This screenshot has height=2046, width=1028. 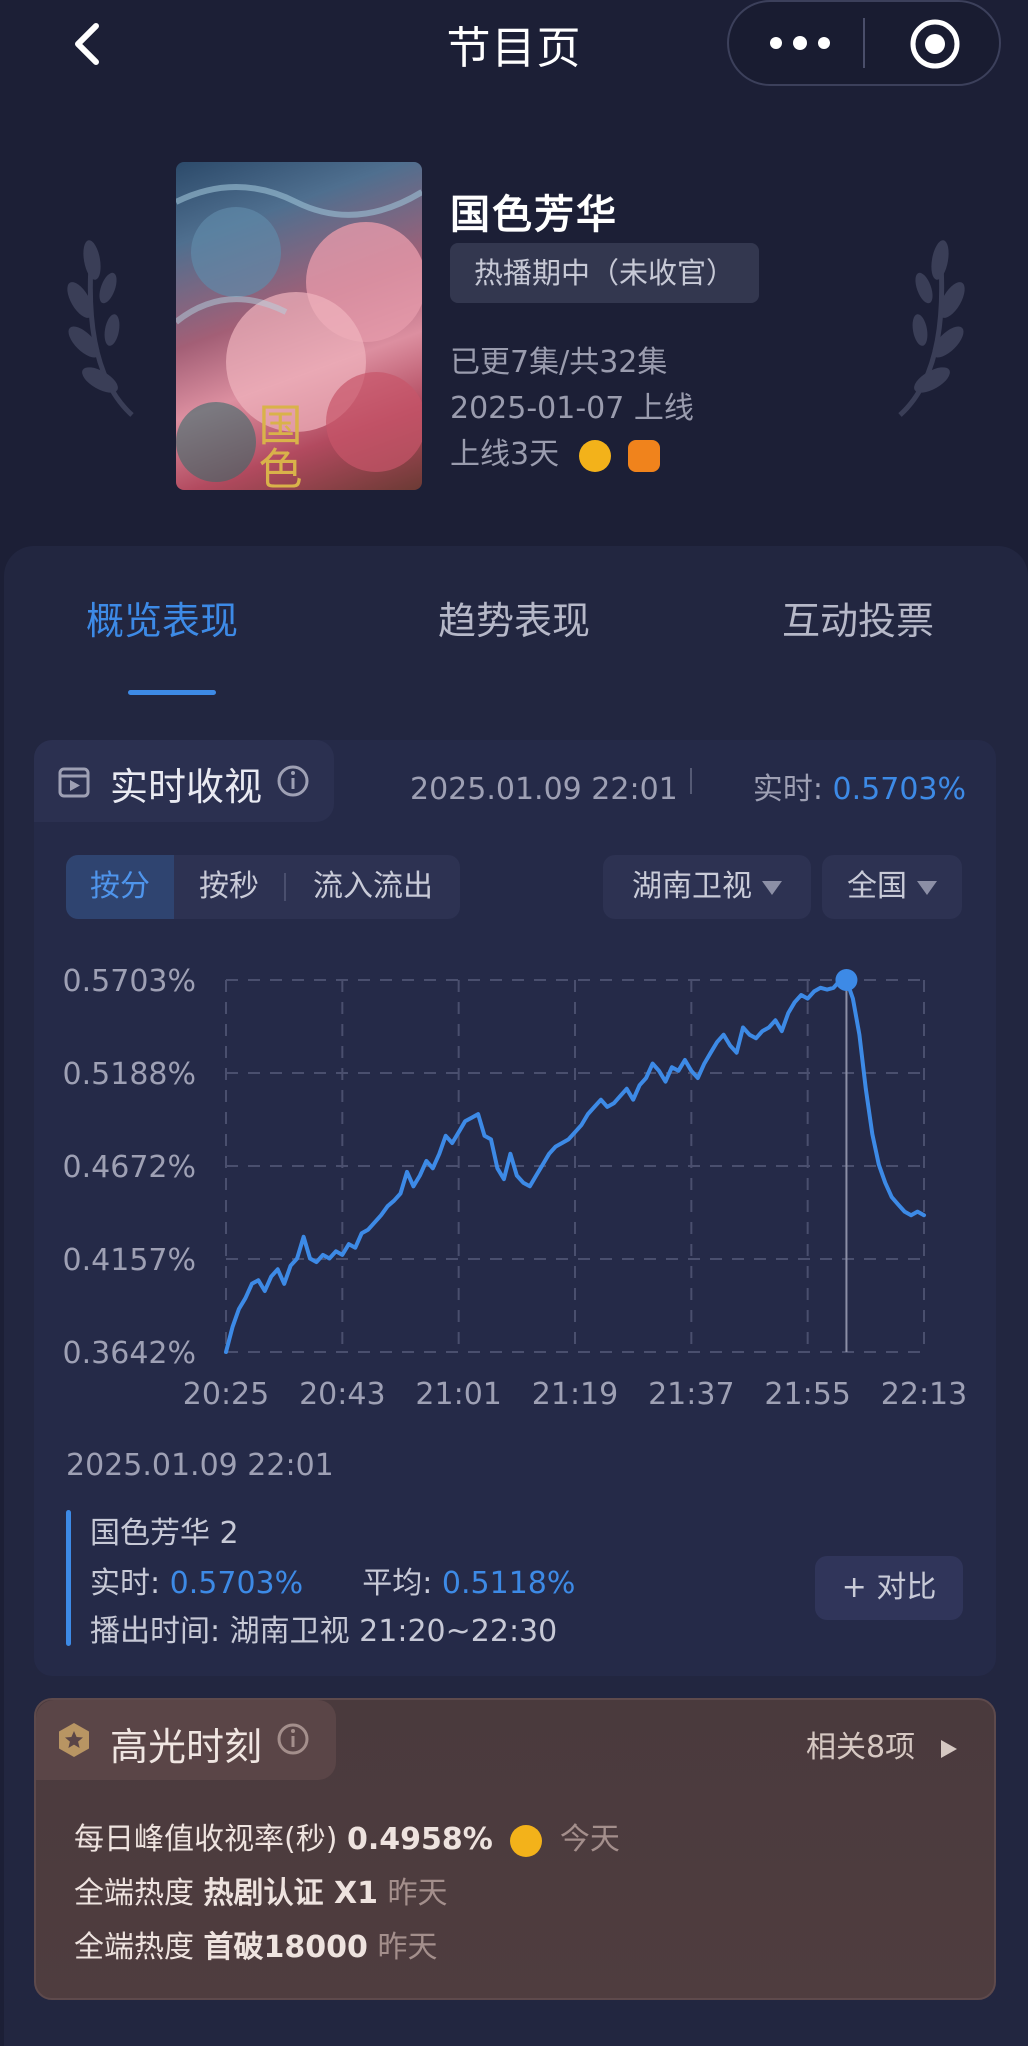 What do you see at coordinates (332, 1580) in the screenshot?
I see `selection-values: 实时: 0.5703% 平均: 0.5118%` at bounding box center [332, 1580].